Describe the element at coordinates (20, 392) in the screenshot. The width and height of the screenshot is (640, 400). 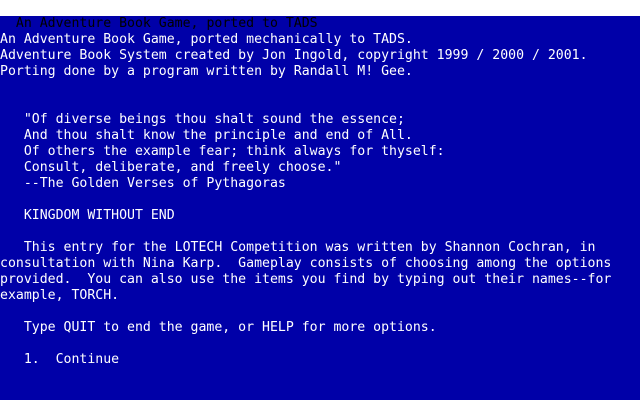
I see `command-prompt: >` at that location.